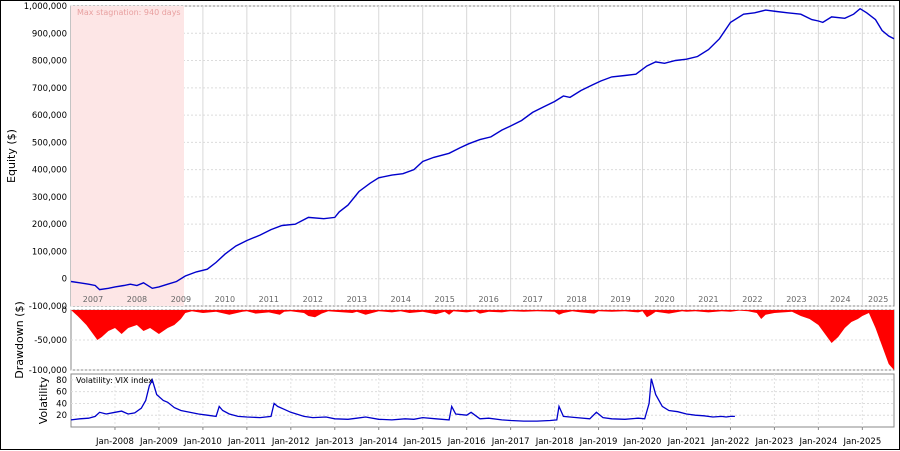 The height and width of the screenshot is (451, 900). What do you see at coordinates (61, 404) in the screenshot?
I see `volatility-y-tick-label: 40` at bounding box center [61, 404].